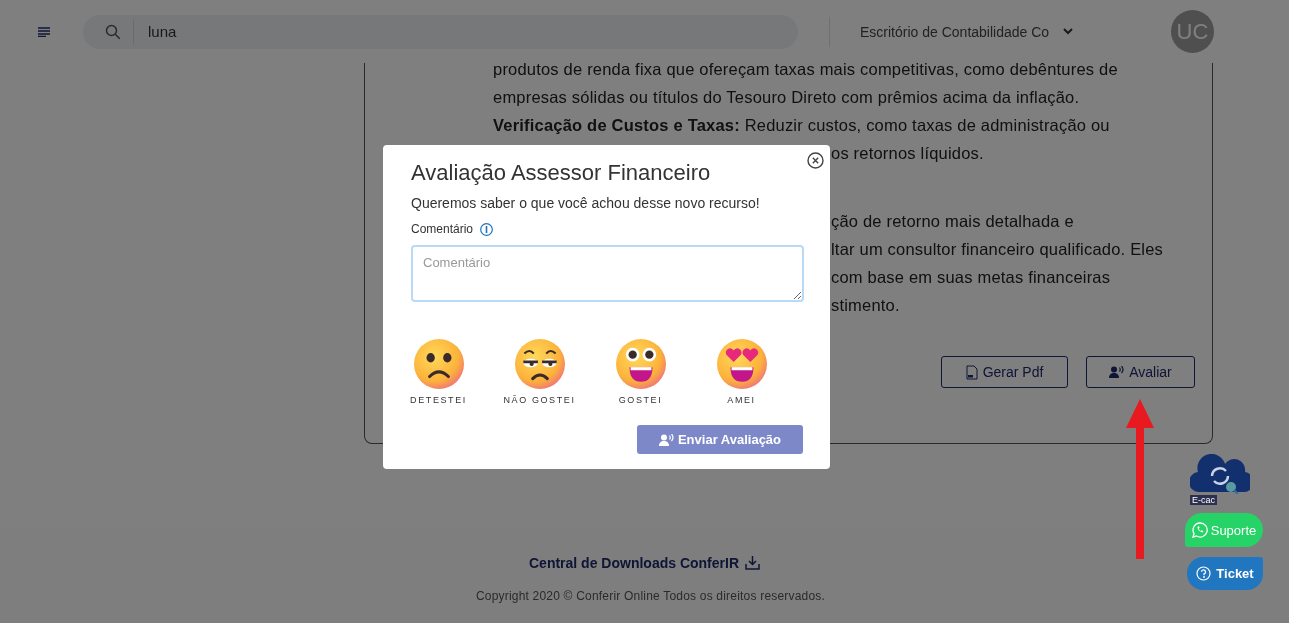 The height and width of the screenshot is (623, 1289). What do you see at coordinates (997, 249) in the screenshot?
I see `paragraph-line: ltar um consultor financeiro qualificado. Eles` at bounding box center [997, 249].